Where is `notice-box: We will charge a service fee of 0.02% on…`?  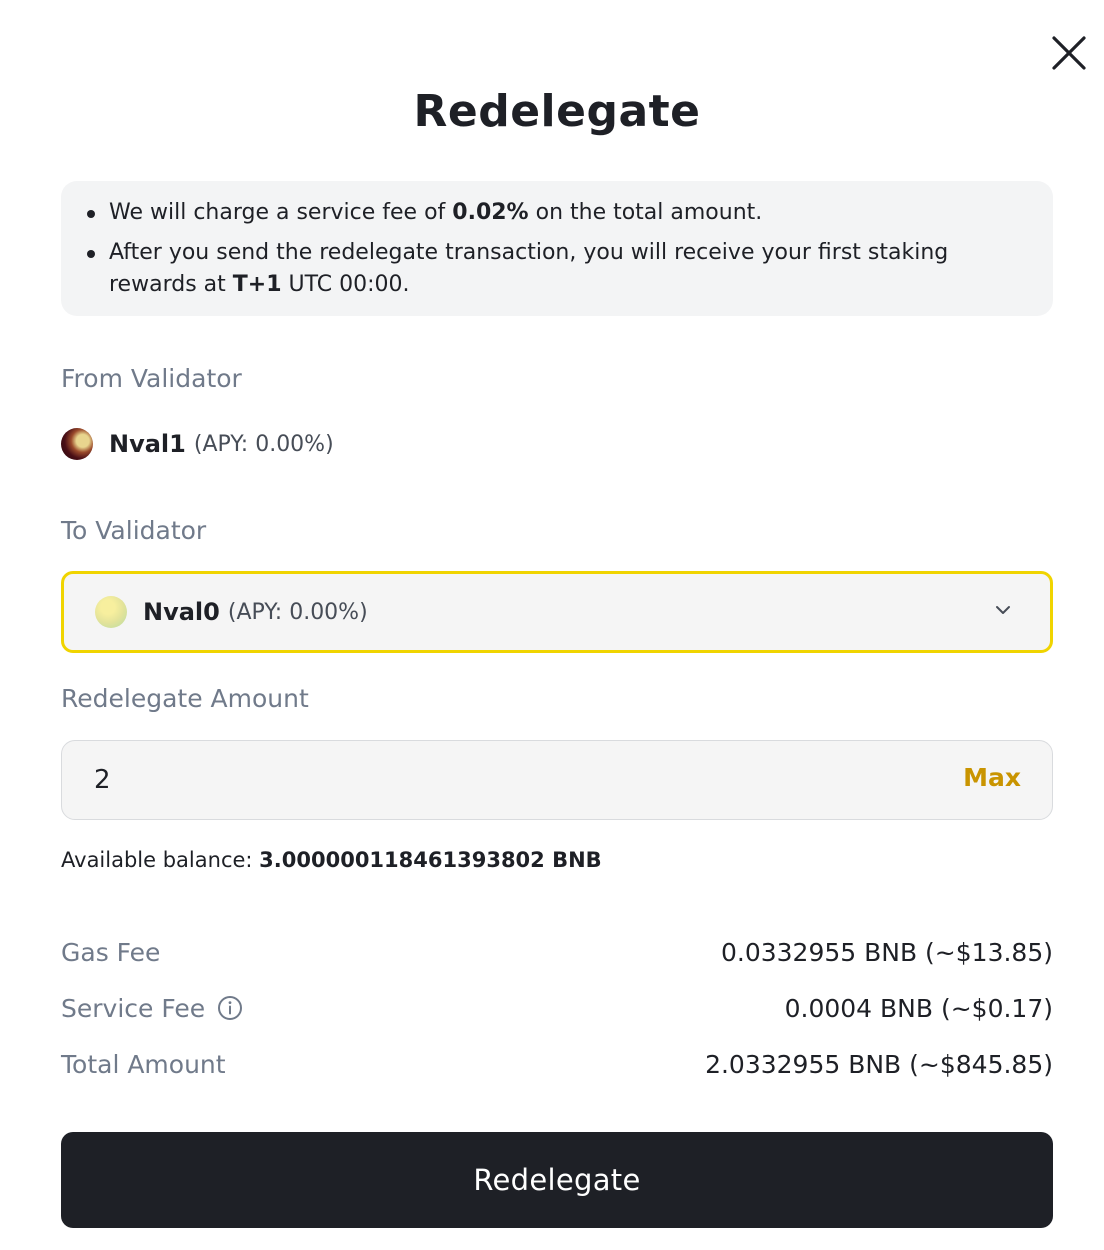 notice-box: We will charge a service fee of 0.02% on… is located at coordinates (557, 248).